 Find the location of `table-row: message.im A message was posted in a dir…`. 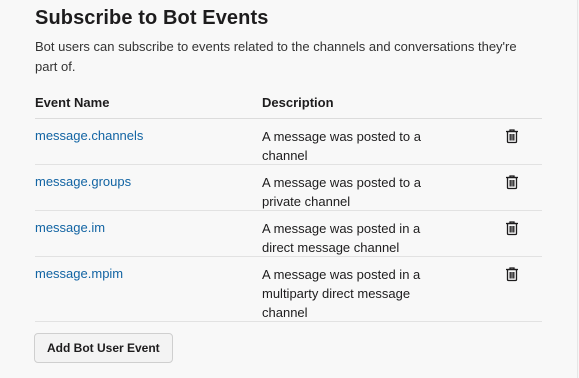

table-row: message.im A message was posted in a dir… is located at coordinates (288, 234).